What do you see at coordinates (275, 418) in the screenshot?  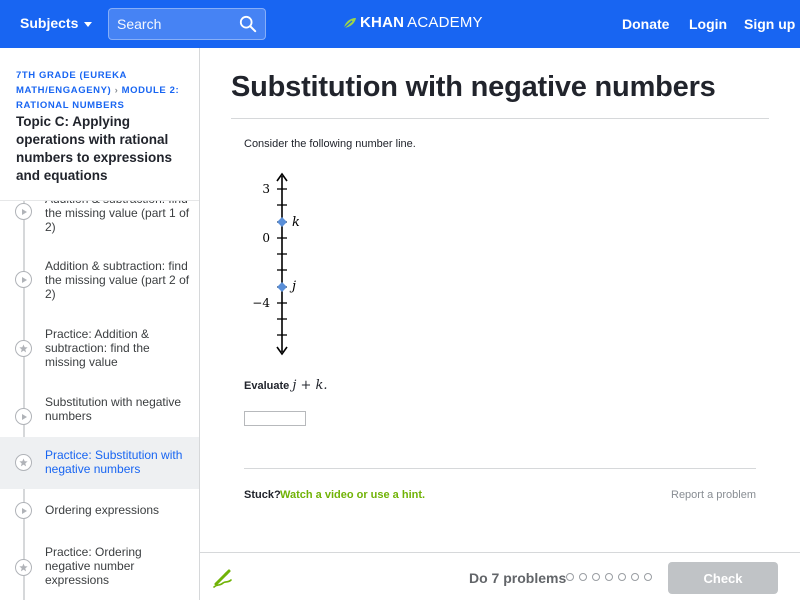 I see `answer-input` at bounding box center [275, 418].